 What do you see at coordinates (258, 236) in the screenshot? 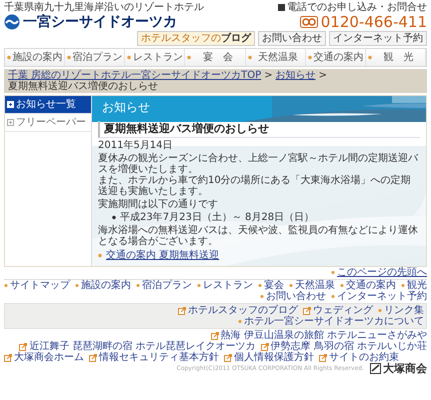
I see `notice-text: 海水浴場への無料送迎バスは、天候や波、監視員の有無などにより運休となる場合がございます。` at bounding box center [258, 236].